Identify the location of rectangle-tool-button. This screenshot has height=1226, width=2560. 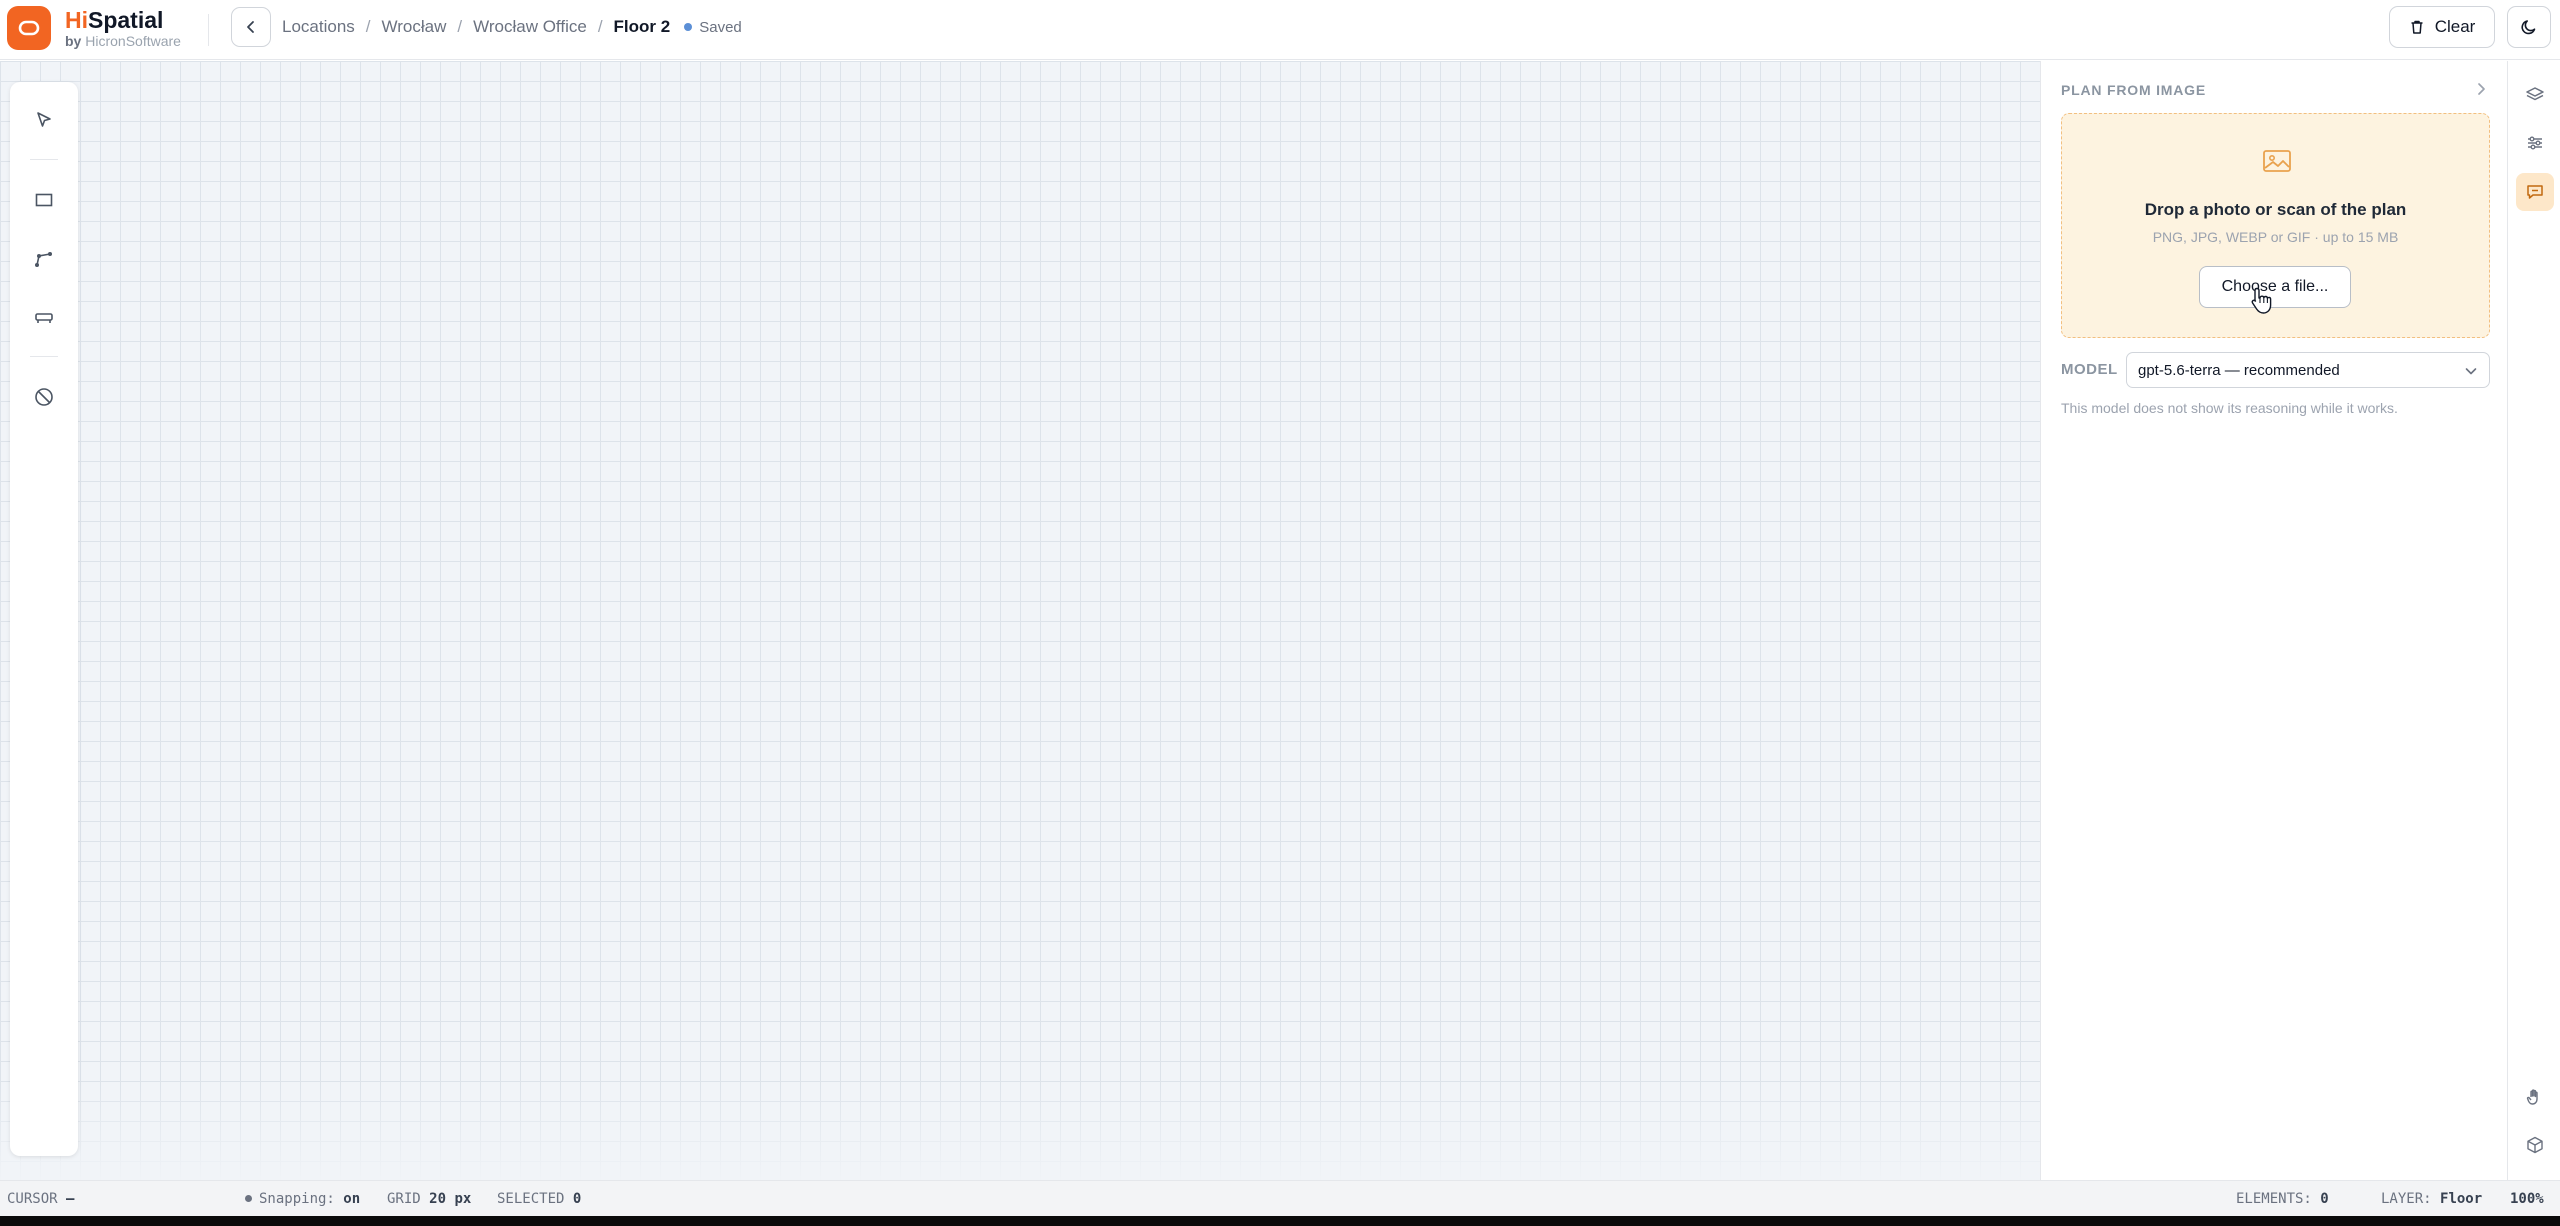
(44, 200).